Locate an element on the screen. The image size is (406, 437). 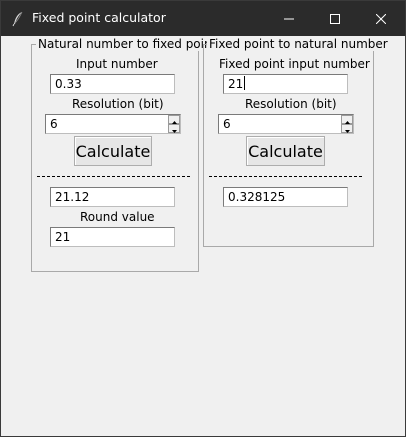
minimize-button is located at coordinates (289, 18).